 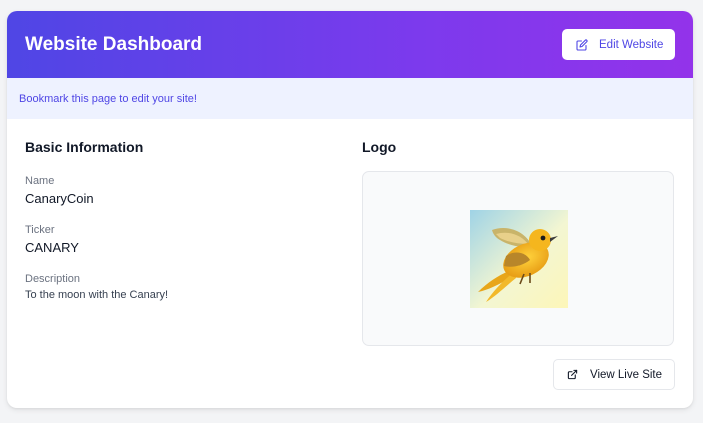 I want to click on logo-heading: Logo, so click(x=379, y=147).